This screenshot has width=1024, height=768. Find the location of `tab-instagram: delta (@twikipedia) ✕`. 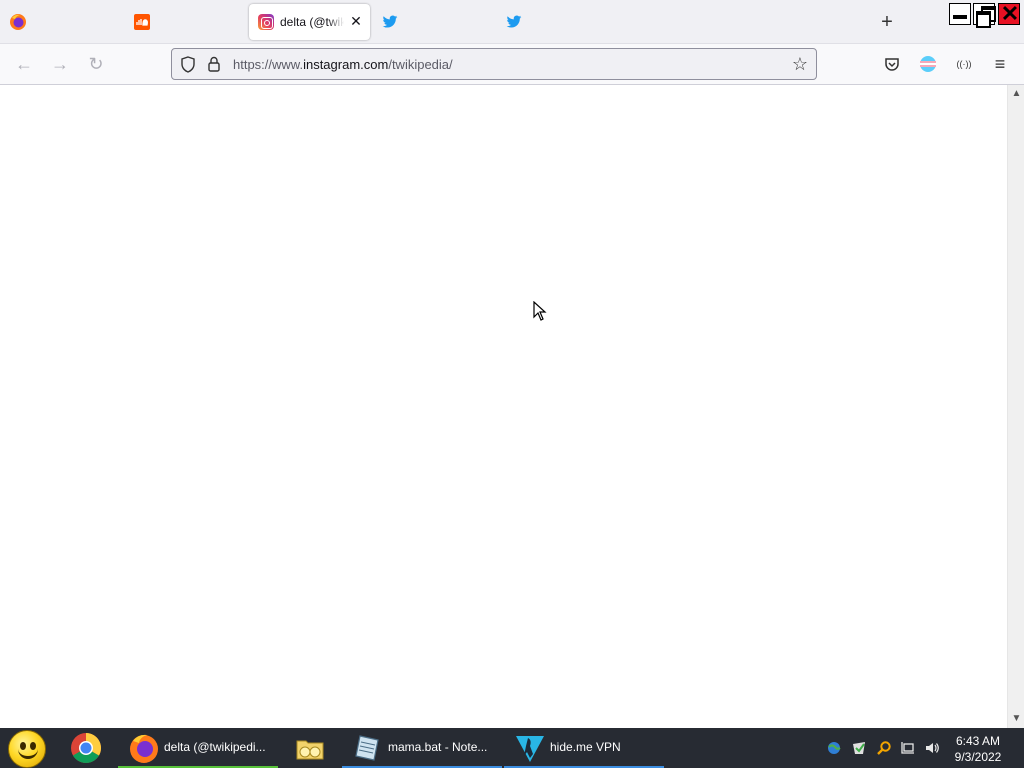

tab-instagram: delta (@twikipedia) ✕ is located at coordinates (309, 22).